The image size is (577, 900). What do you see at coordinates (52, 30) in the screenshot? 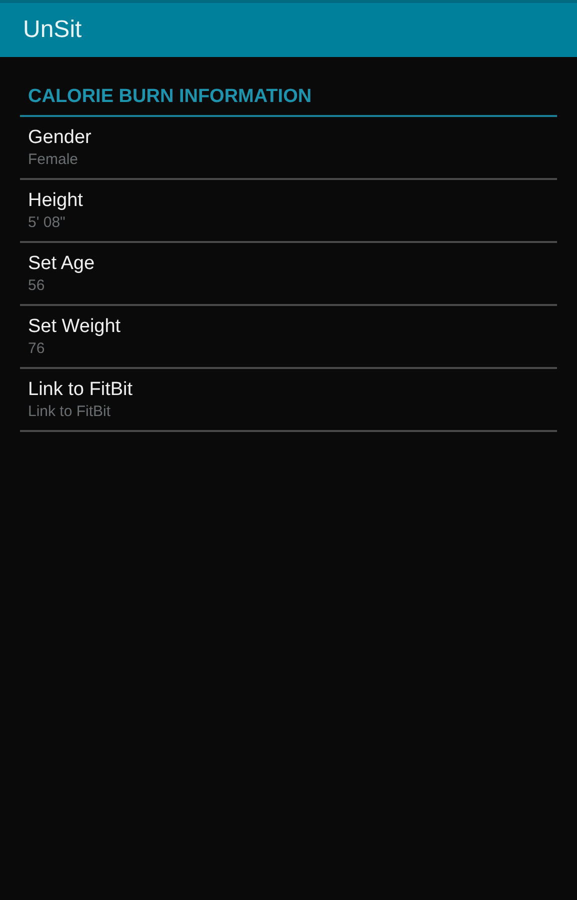
I see `app-title: UnSit` at bounding box center [52, 30].